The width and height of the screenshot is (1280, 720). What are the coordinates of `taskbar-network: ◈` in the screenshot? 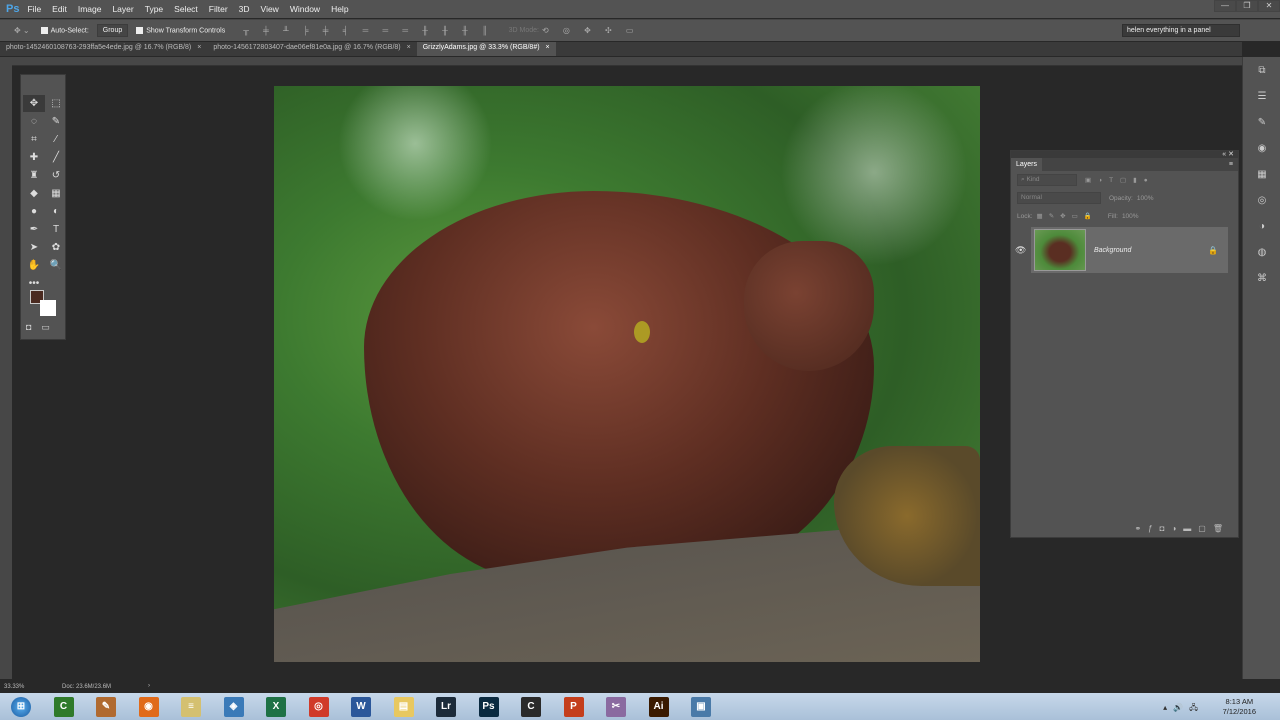 It's located at (234, 707).